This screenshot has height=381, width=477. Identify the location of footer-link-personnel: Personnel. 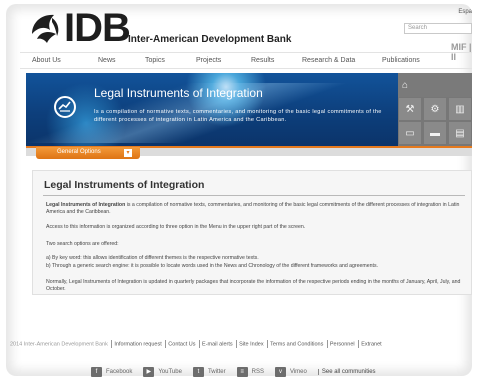
(342, 344).